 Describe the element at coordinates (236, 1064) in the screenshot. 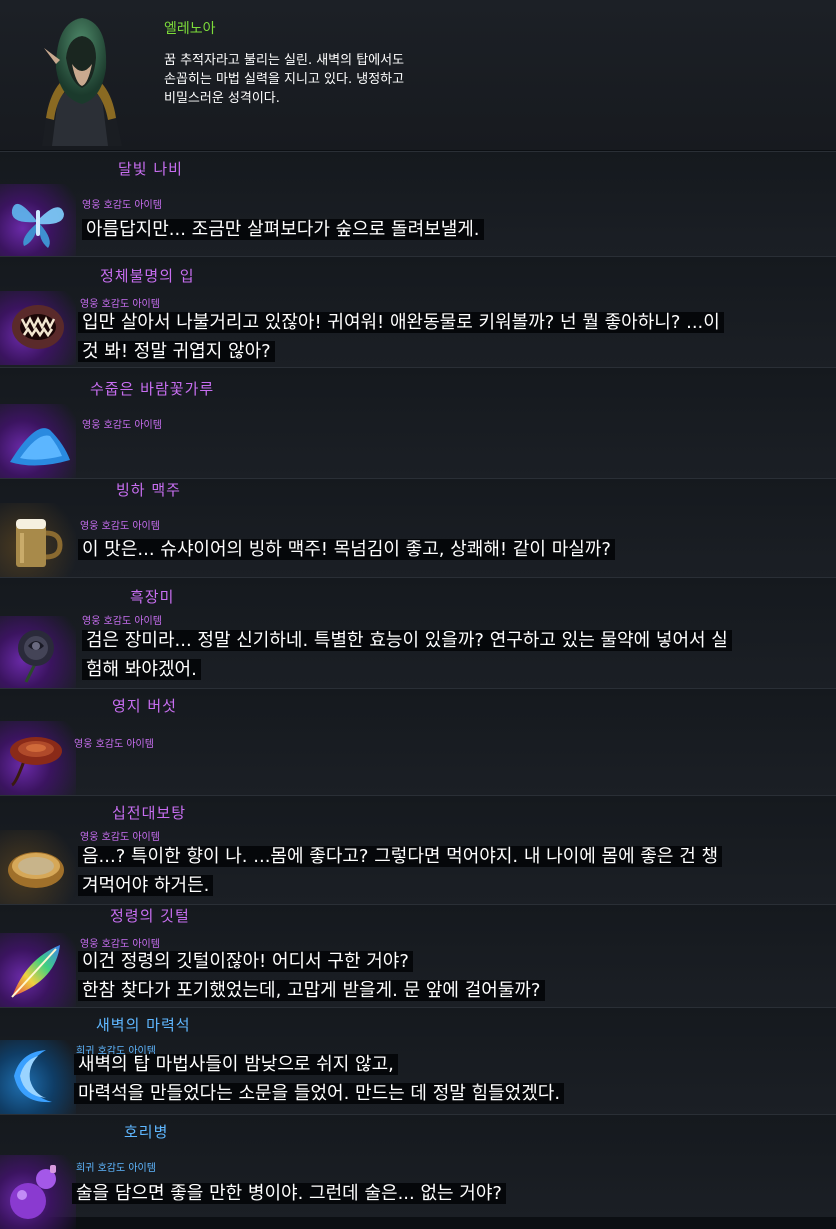

I see `quote-line: 새벽의 탑 마법사들이 밤낮으로 쉬지 않고,` at that location.